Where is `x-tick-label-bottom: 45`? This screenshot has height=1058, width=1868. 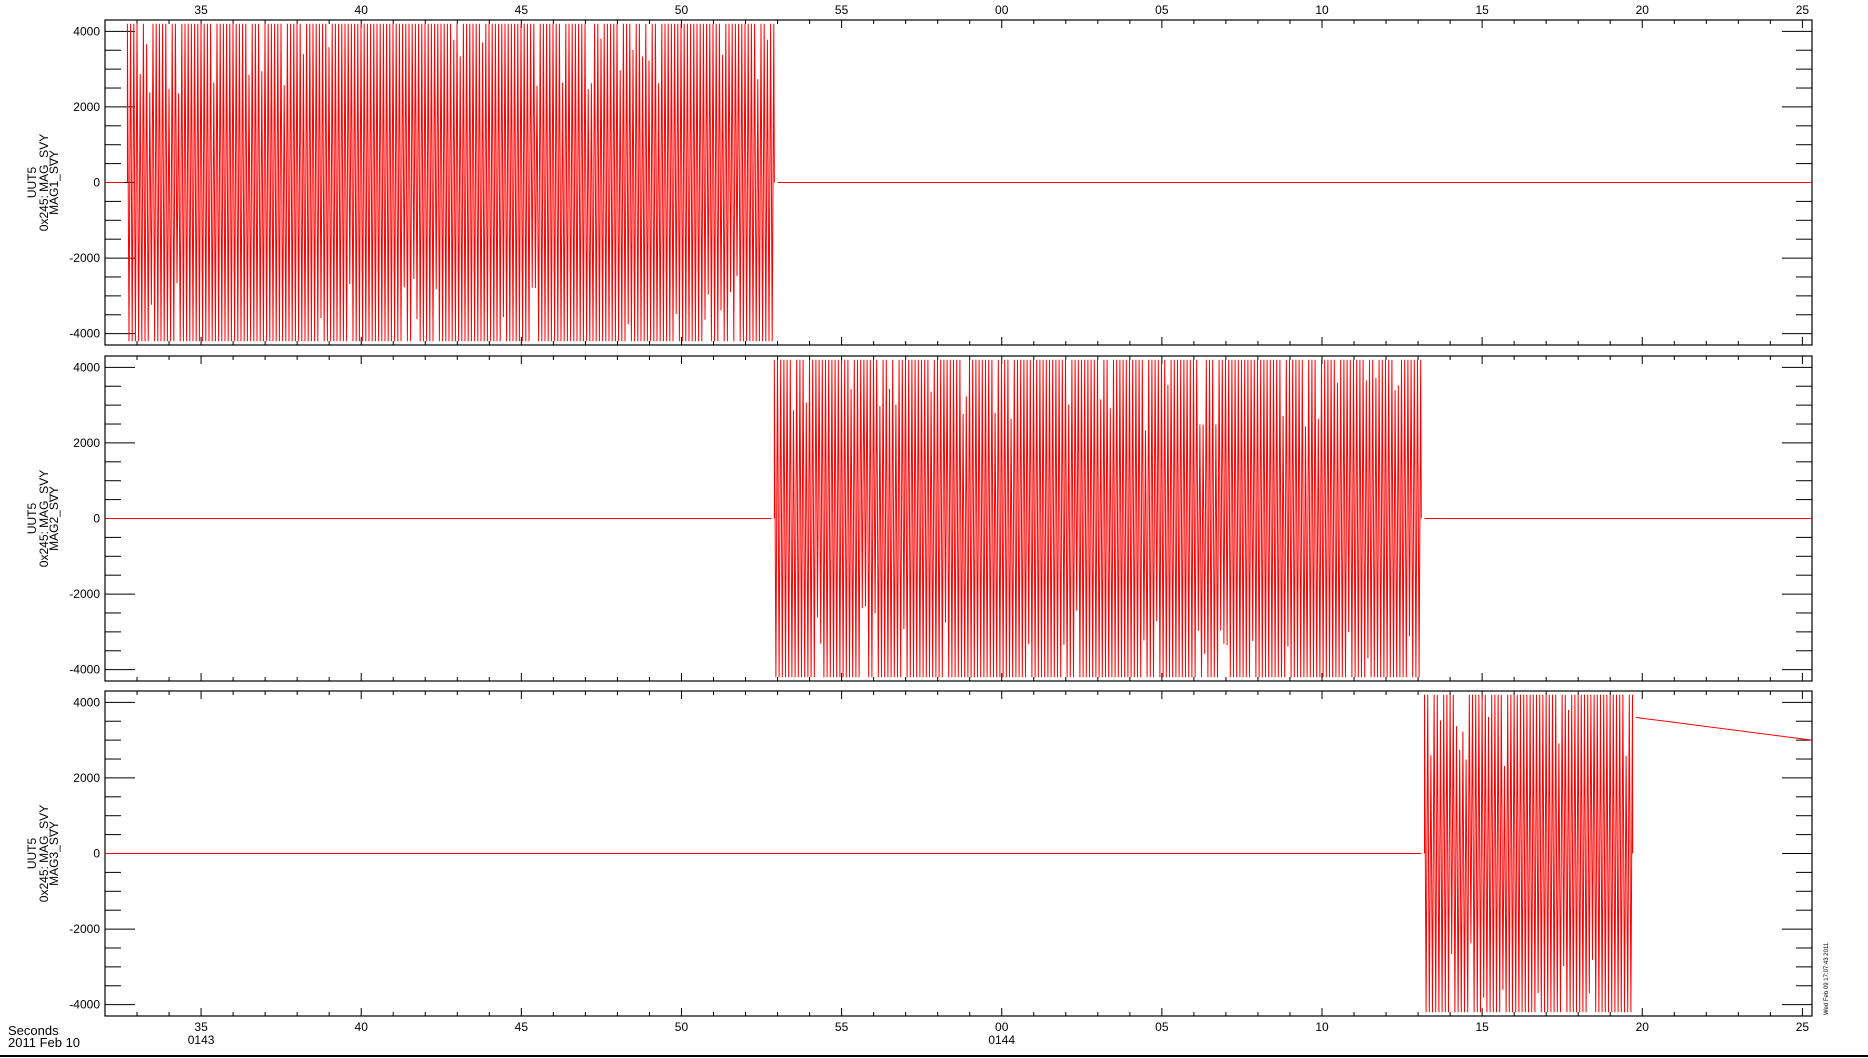
x-tick-label-bottom: 45 is located at coordinates (522, 1027).